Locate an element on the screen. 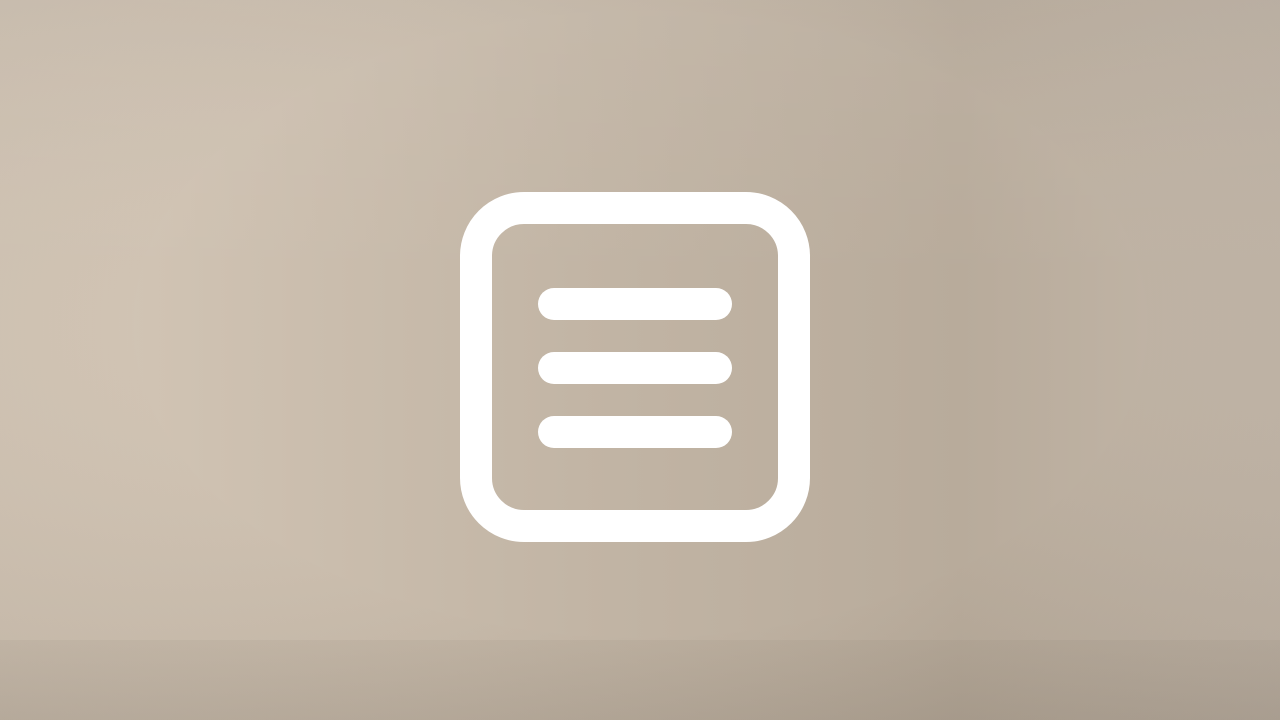 Image resolution: width=1280 pixels, height=720 pixels. menu-list-icon-graphic is located at coordinates (635, 367).